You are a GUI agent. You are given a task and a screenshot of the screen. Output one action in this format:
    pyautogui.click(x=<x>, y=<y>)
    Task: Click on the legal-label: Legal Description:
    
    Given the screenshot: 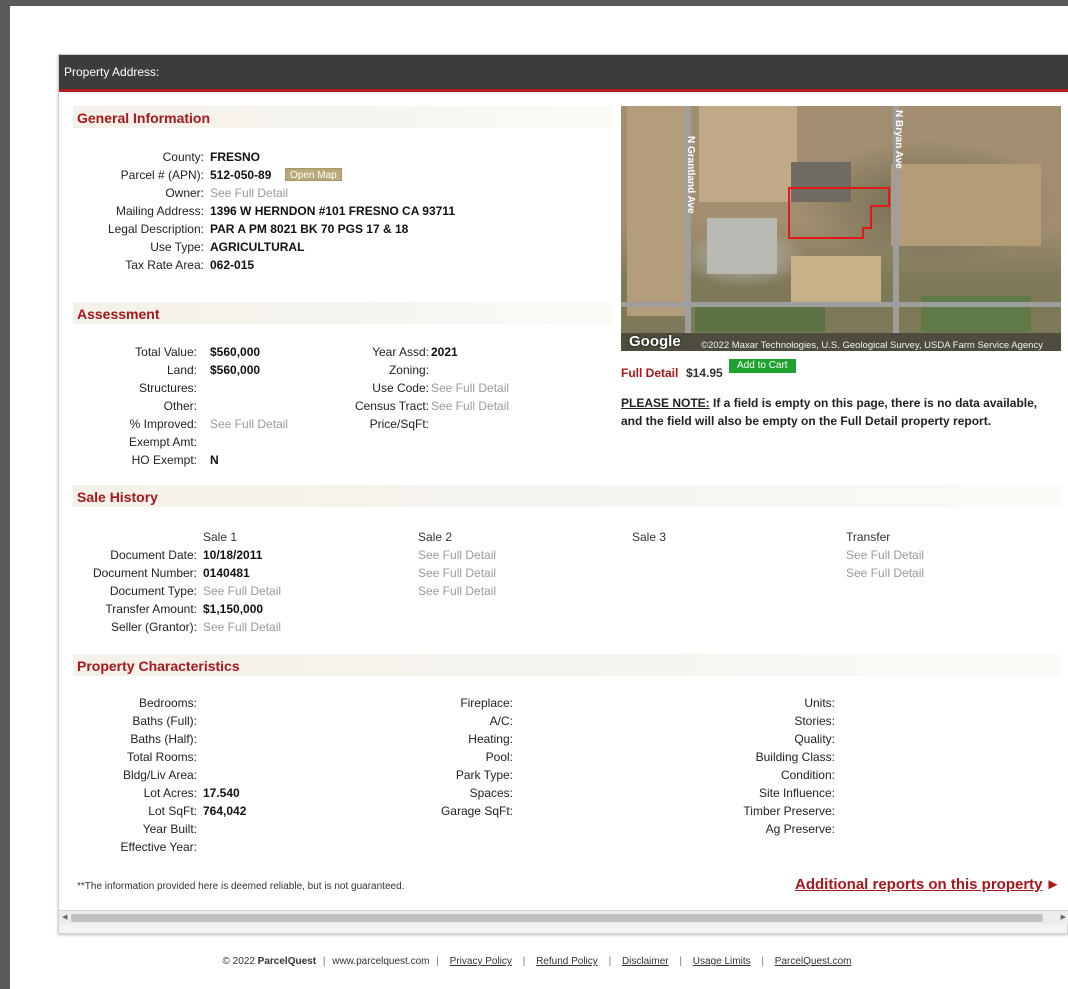 What is the action you would take?
    pyautogui.click(x=155, y=229)
    